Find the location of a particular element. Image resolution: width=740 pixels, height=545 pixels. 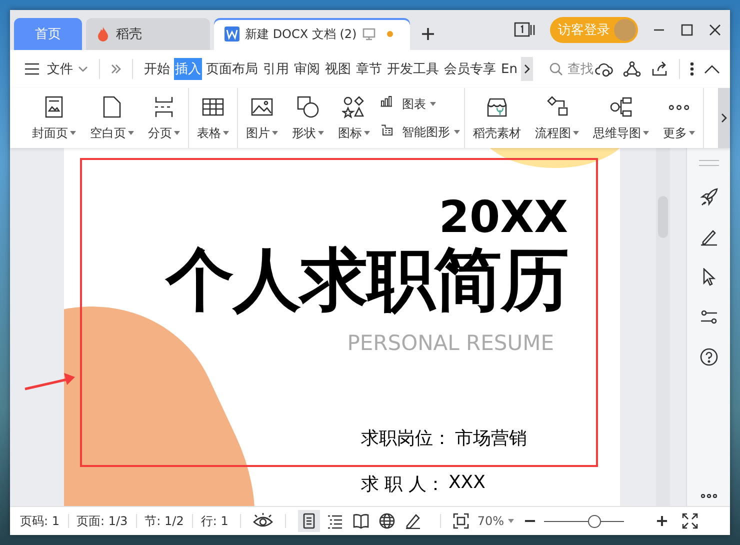

ribbon-button: 图标 is located at coordinates (354, 118).